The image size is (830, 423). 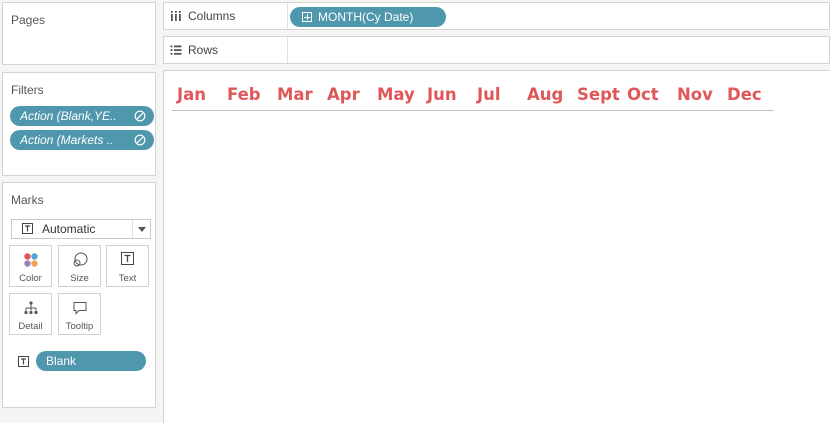 What do you see at coordinates (212, 16) in the screenshot?
I see `columns-label: Columns` at bounding box center [212, 16].